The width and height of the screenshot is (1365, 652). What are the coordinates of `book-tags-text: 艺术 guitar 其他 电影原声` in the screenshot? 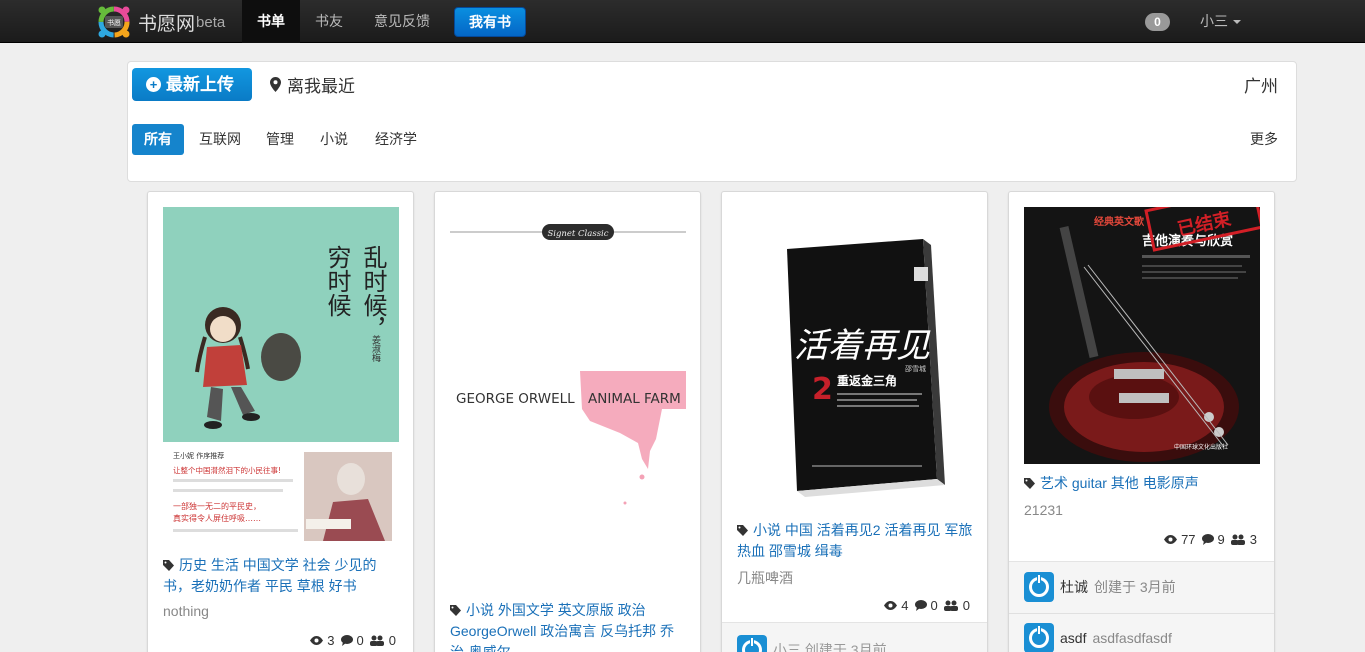 It's located at (1119, 483).